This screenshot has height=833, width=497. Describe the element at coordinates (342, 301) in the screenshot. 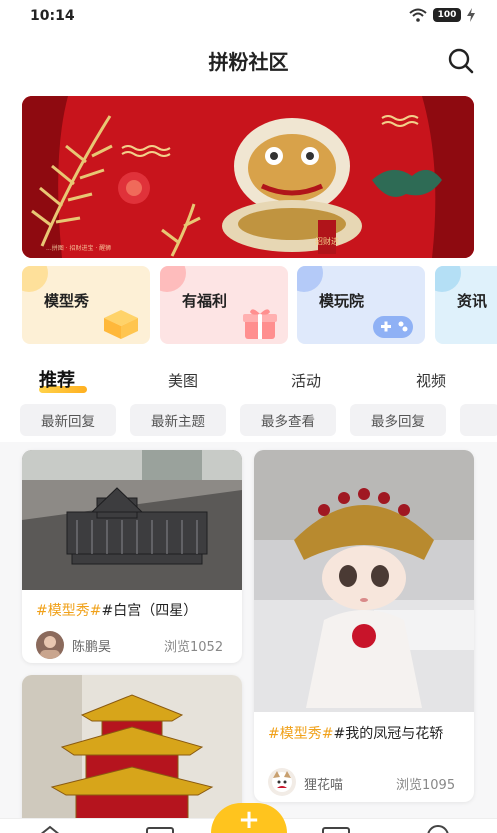

I see `category-label: 模玩院` at that location.